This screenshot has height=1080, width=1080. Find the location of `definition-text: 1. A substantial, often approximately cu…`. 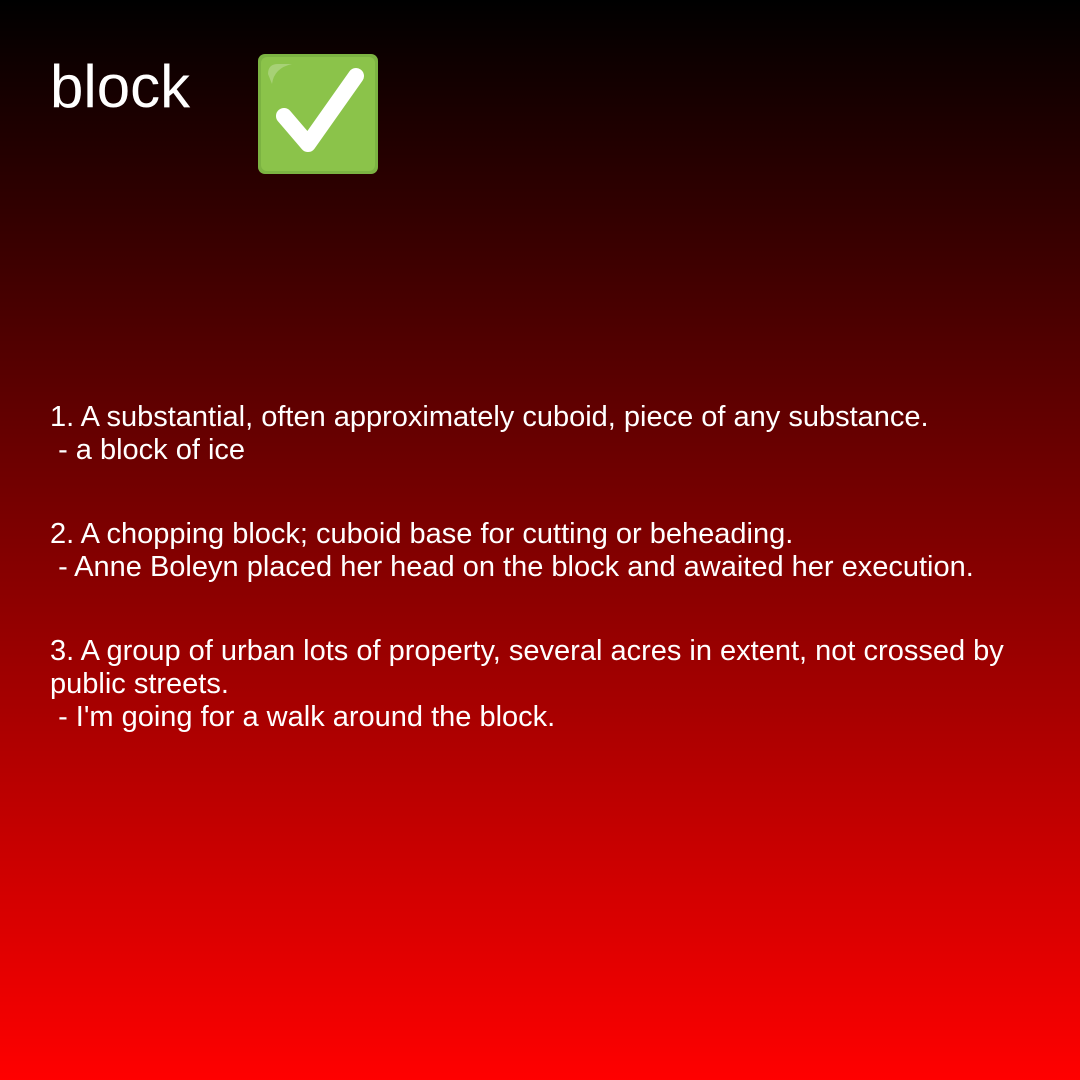

definition-text: 1. A substantial, often approximately cu… is located at coordinates (489, 417).